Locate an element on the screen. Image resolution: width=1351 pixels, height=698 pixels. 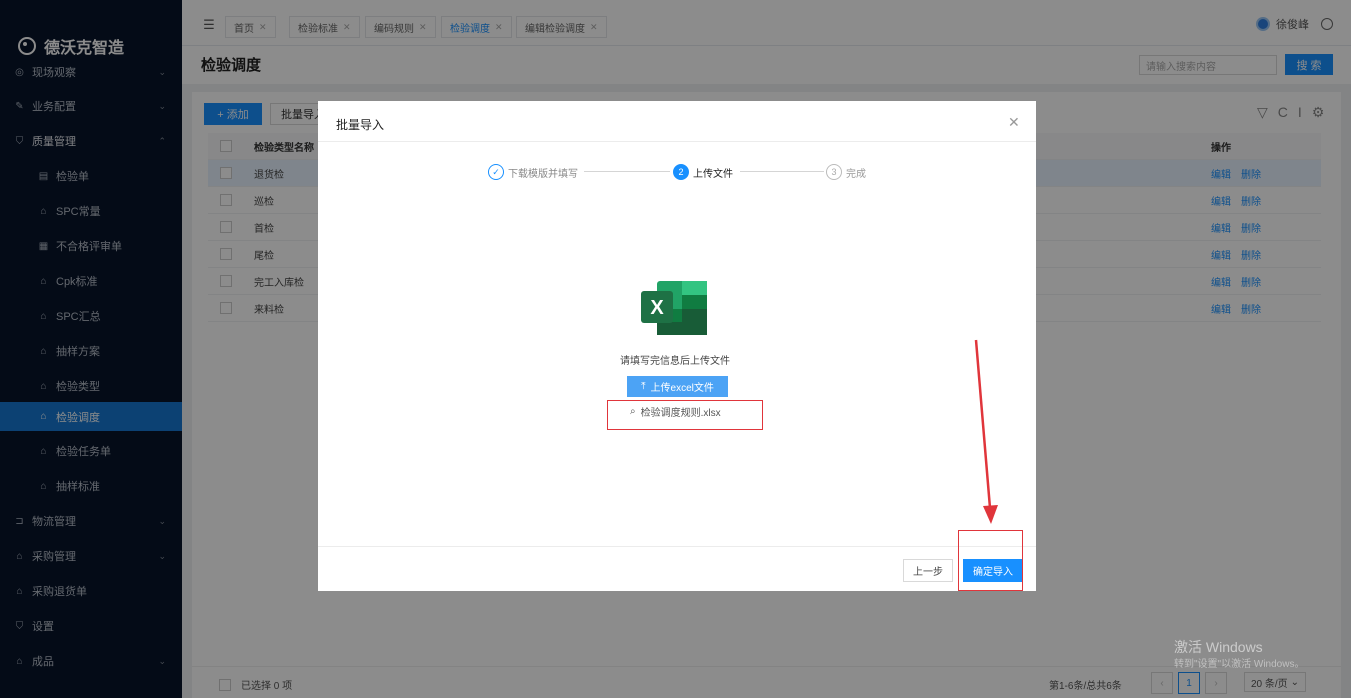
windows-watermark: 激活 Windows is located at coordinates (1218, 647).